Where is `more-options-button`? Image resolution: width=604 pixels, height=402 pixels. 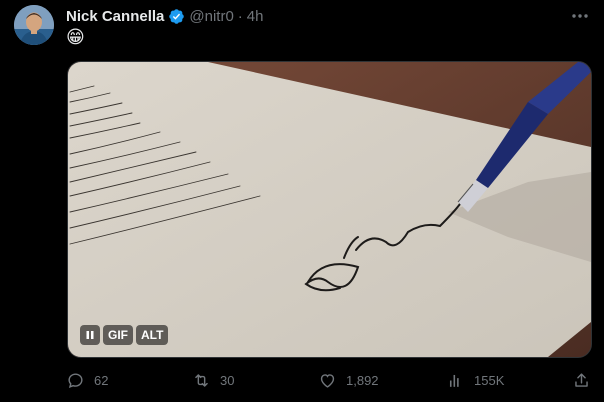 more-options-button is located at coordinates (580, 16).